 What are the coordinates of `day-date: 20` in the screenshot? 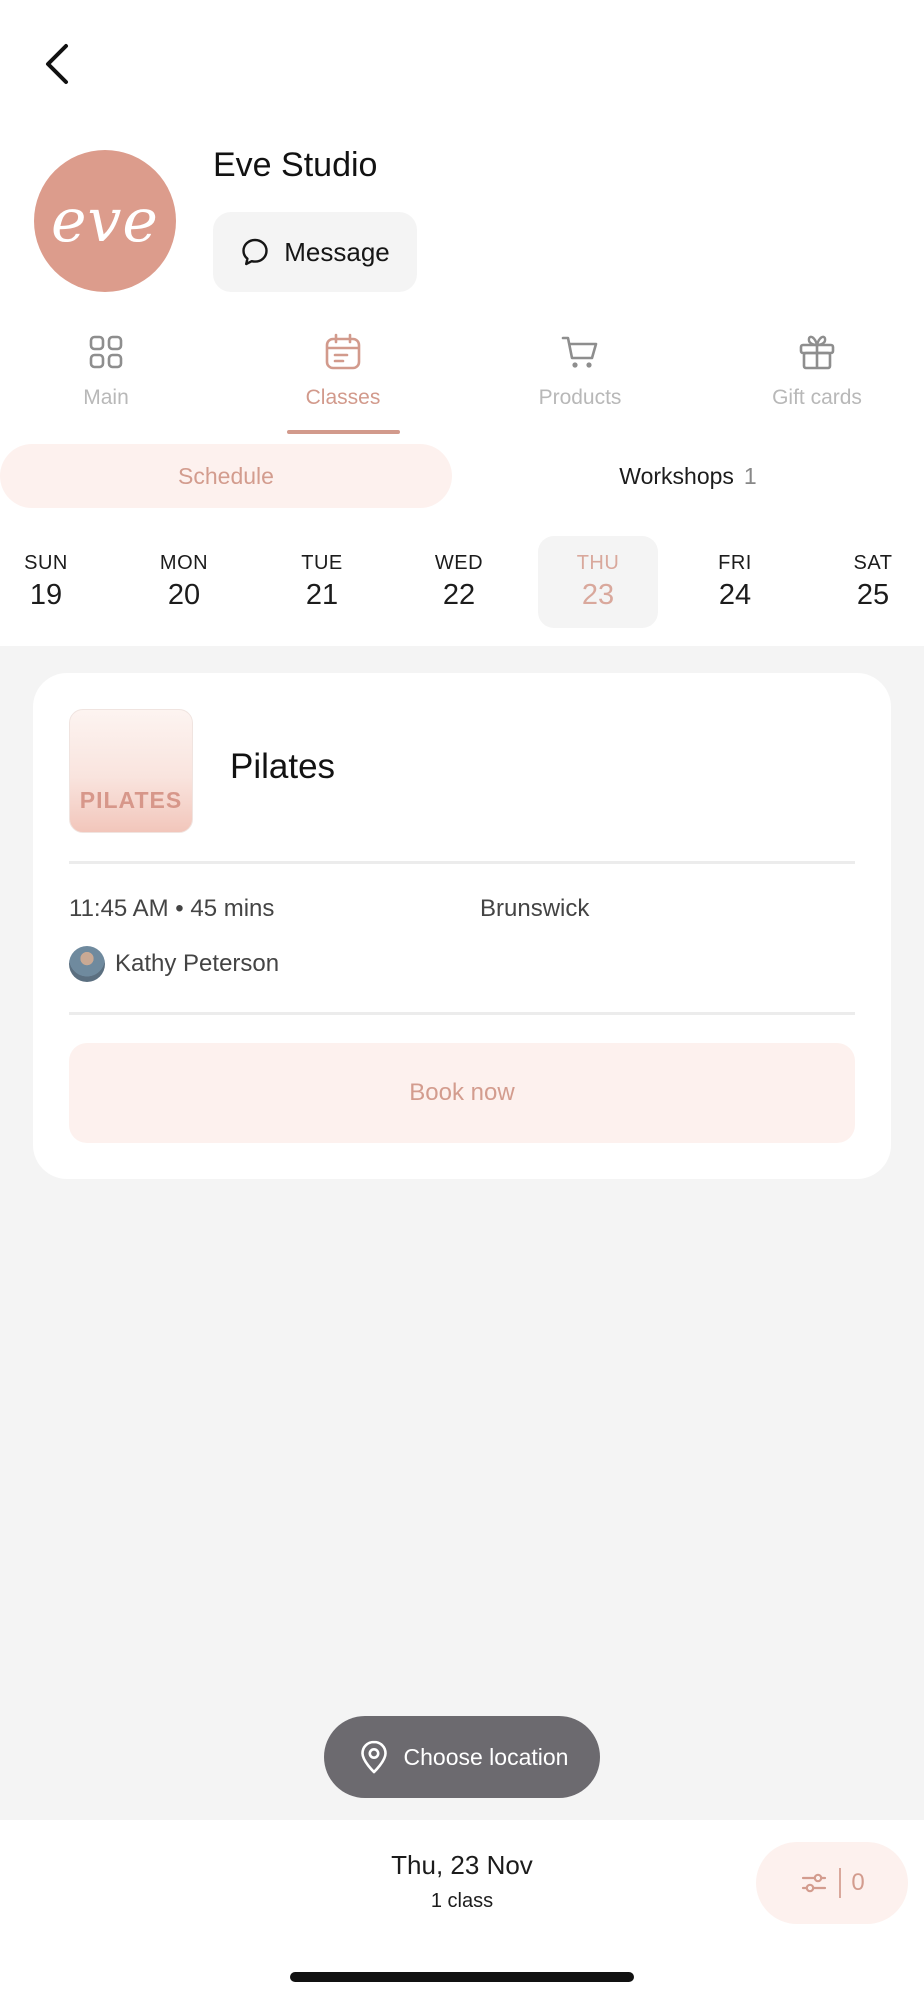 It's located at (184, 595).